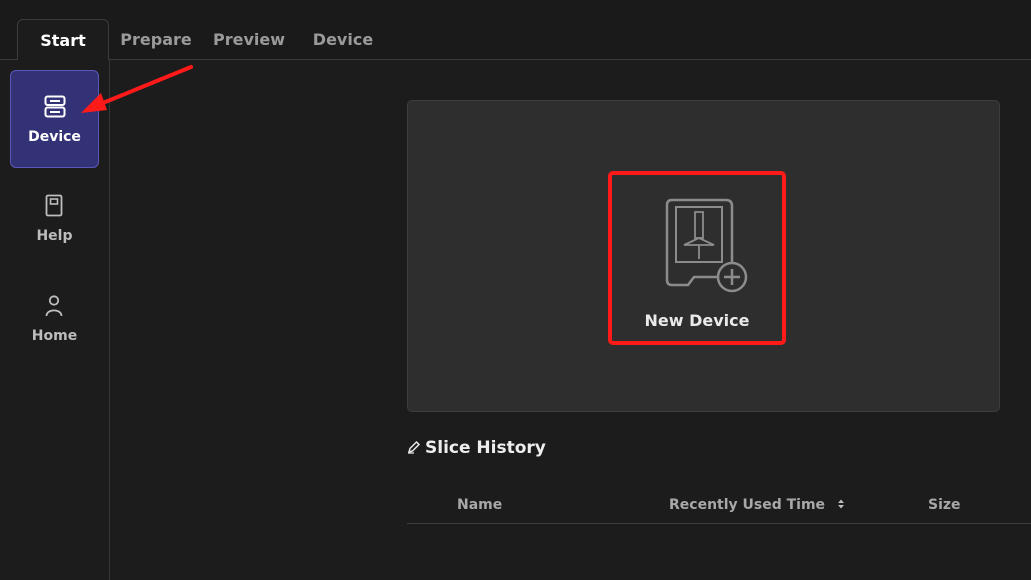  Describe the element at coordinates (54, 306) in the screenshot. I see `home-user-icon` at that location.